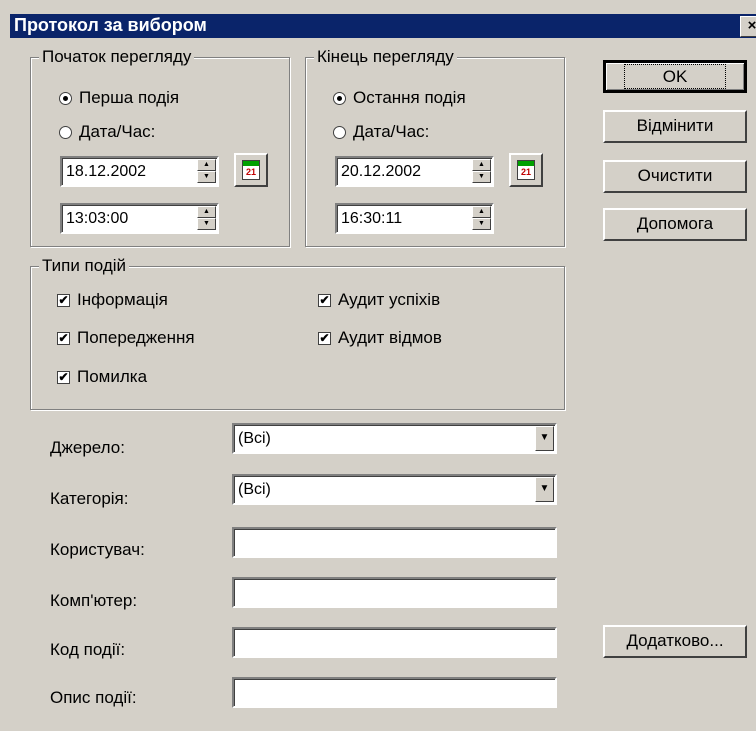  Describe the element at coordinates (122, 299) in the screenshot. I see `information-label: Інформація` at that location.